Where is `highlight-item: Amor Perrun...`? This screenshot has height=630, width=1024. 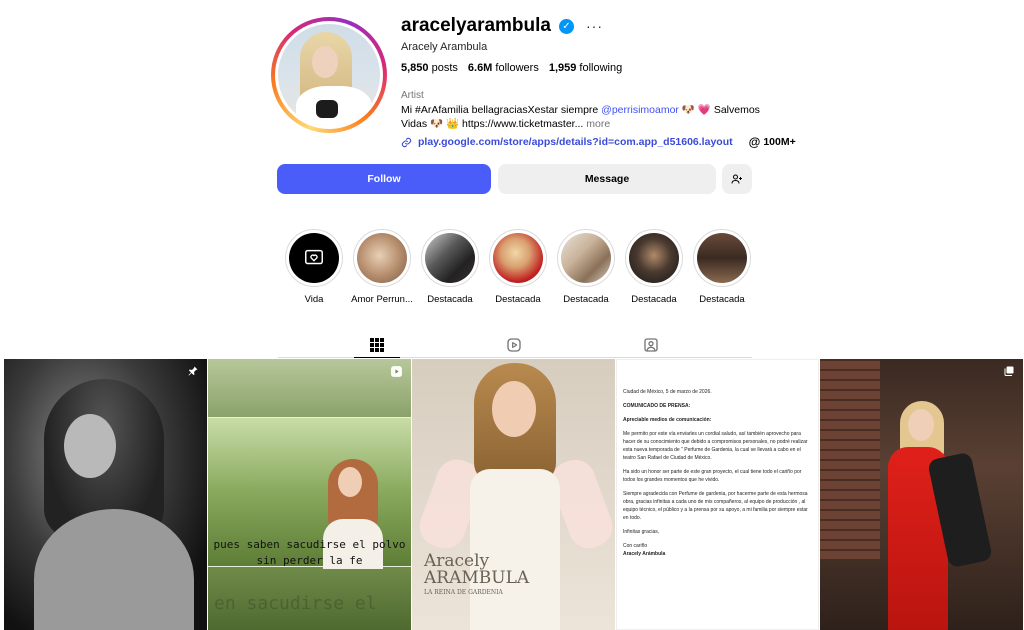 highlight-item: Amor Perrun... is located at coordinates (382, 267).